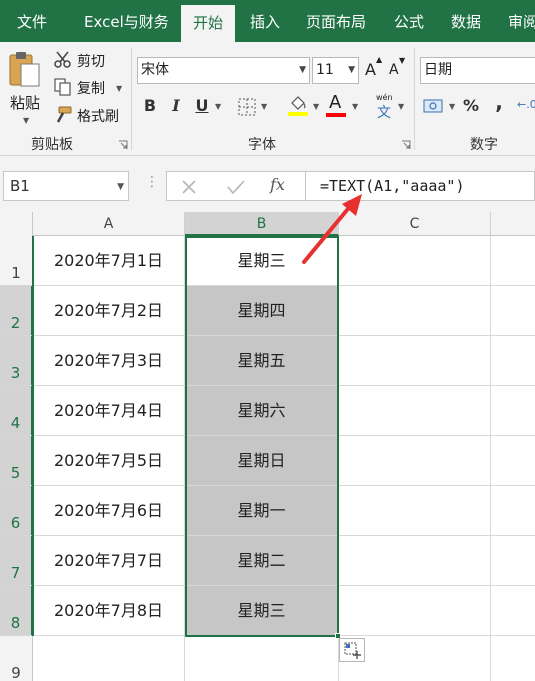 The image size is (535, 681). I want to click on cell-d3, so click(513, 361).